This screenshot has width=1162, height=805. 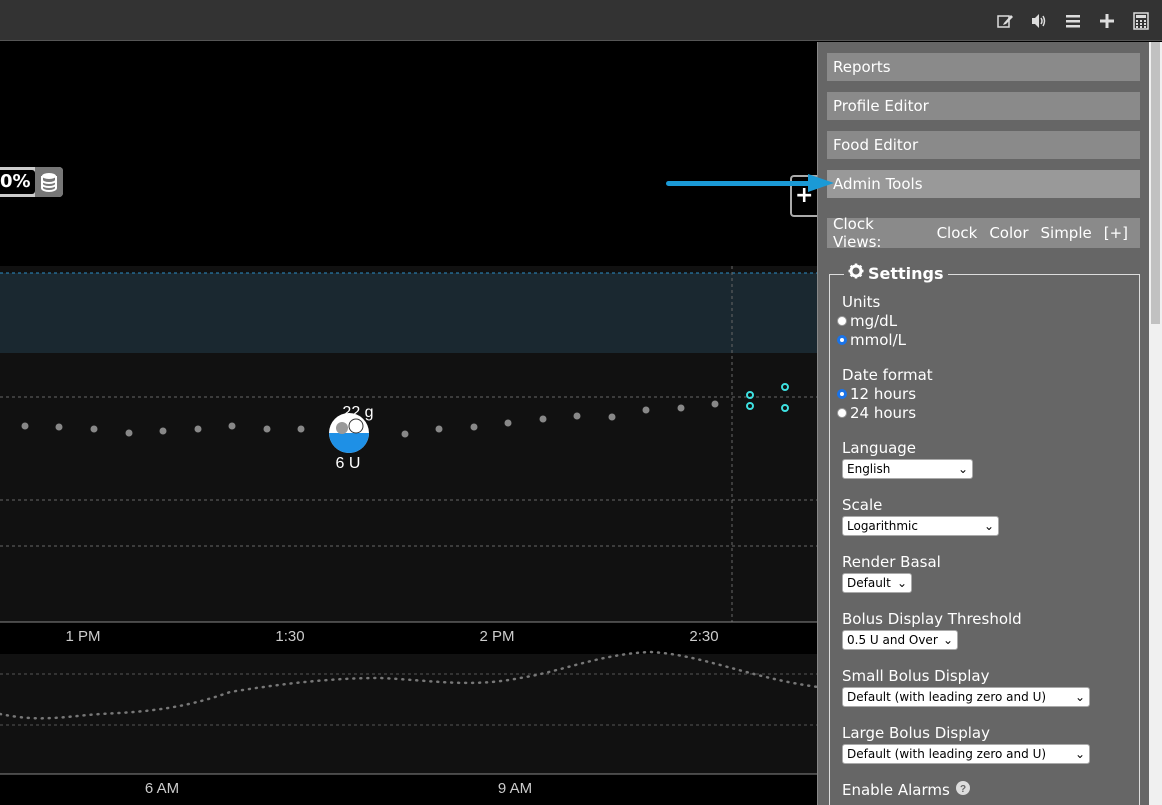 I want to click on units-option-label: mmol/L, so click(x=878, y=340).